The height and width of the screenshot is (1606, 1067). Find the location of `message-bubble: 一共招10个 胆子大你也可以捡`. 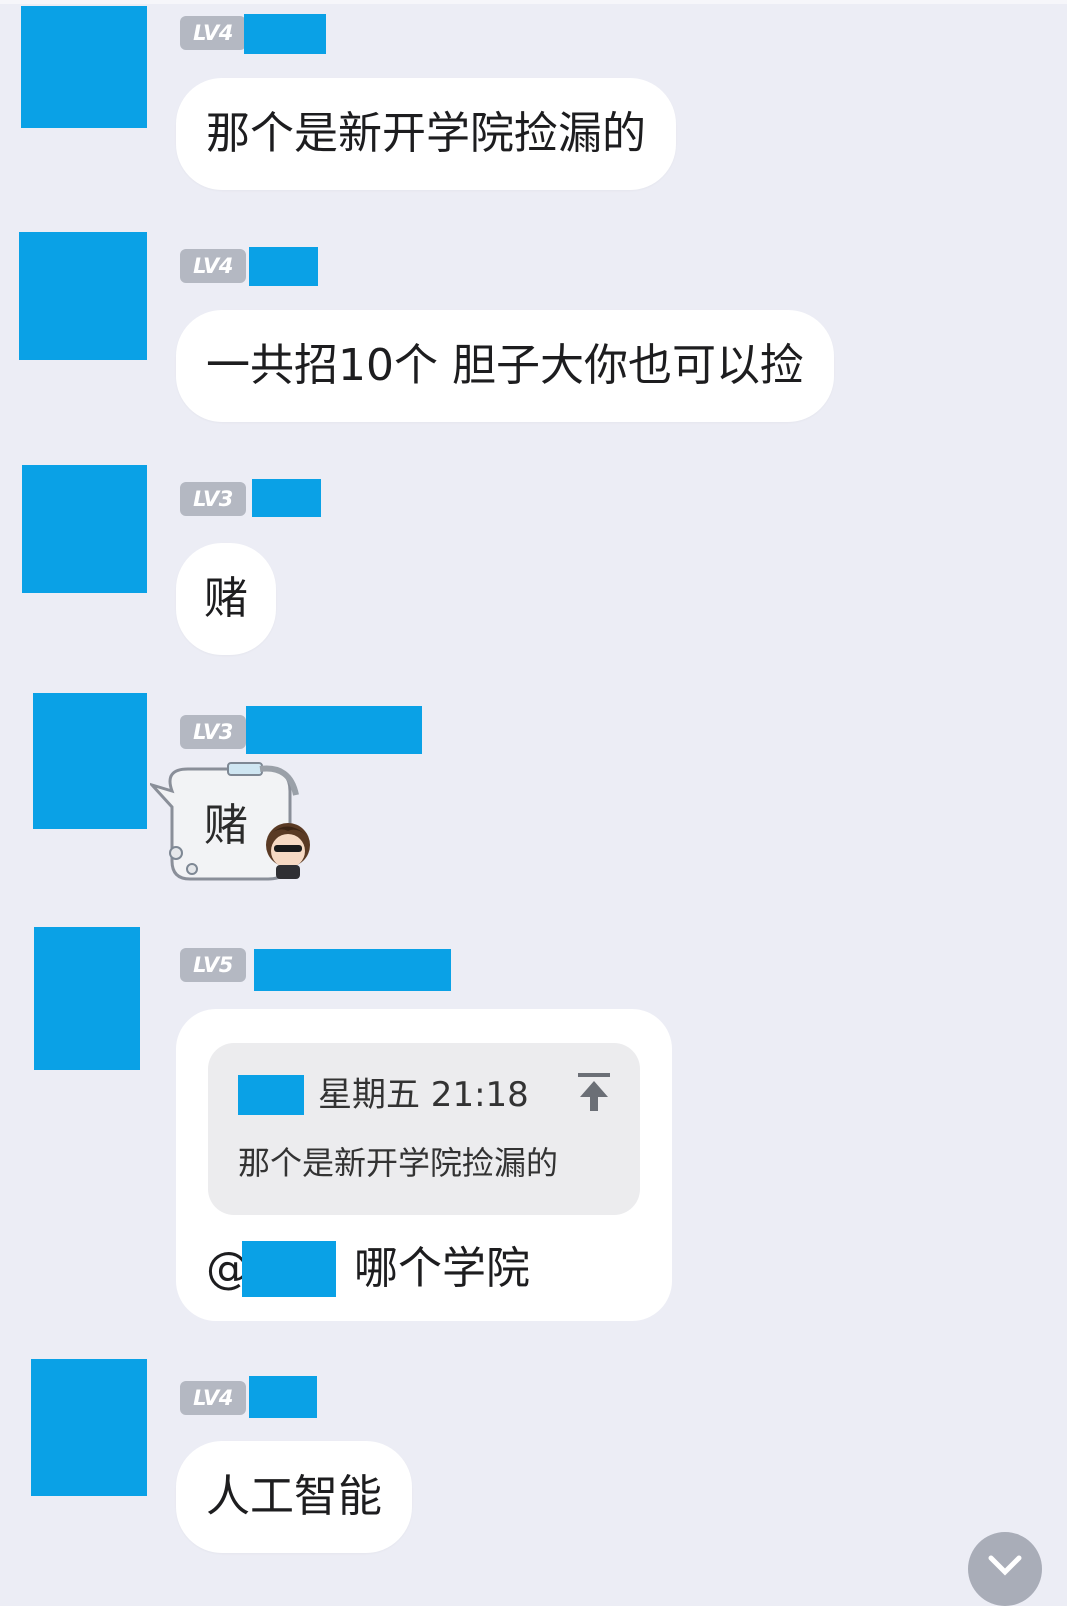

message-bubble: 一共招10个 胆子大你也可以捡 is located at coordinates (505, 366).